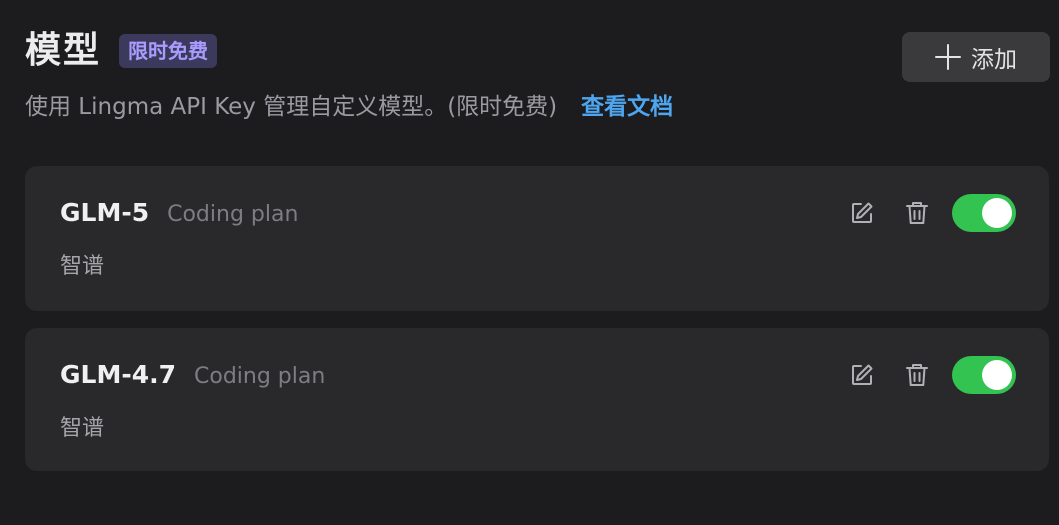 This screenshot has height=525, width=1059. Describe the element at coordinates (118, 374) in the screenshot. I see `model-name: GLM-4.7` at that location.